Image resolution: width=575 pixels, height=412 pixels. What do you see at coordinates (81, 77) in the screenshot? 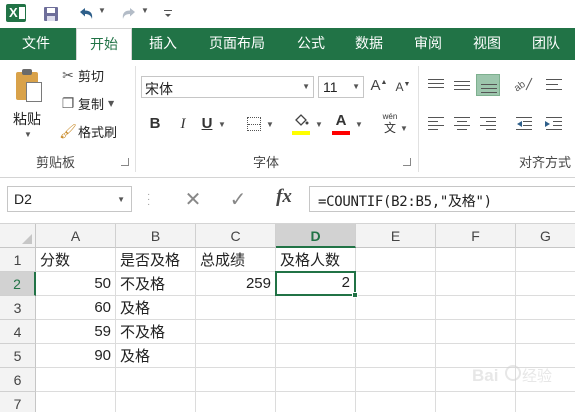
I see `cut-button: ✂ 剪切` at bounding box center [81, 77].